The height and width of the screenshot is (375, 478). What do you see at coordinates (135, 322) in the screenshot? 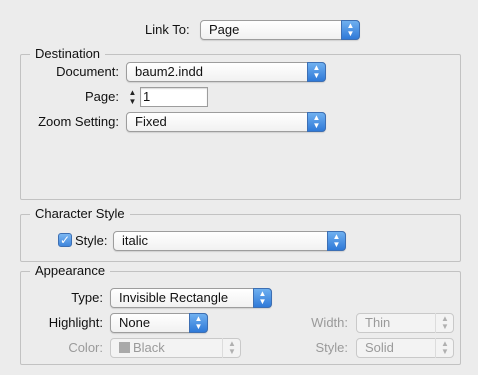
I see `highlight-value: None` at bounding box center [135, 322].